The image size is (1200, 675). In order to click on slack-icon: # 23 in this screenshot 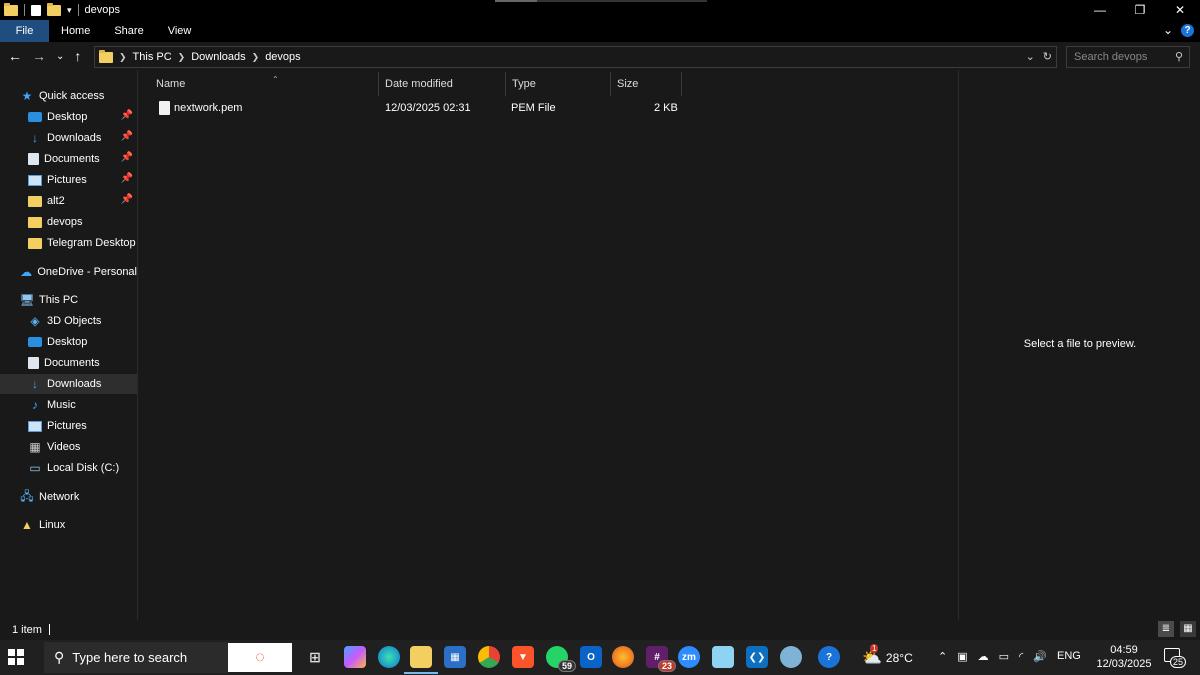, I will do `click(661, 659)`.